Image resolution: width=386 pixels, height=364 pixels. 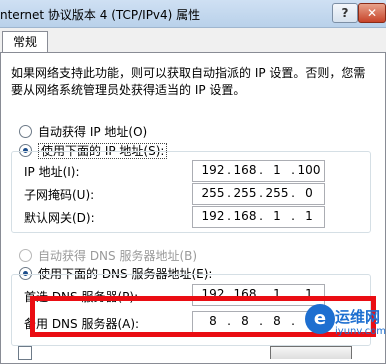 What do you see at coordinates (59, 218) in the screenshot?
I see `default-gateway-label: 默认网关(D):` at bounding box center [59, 218].